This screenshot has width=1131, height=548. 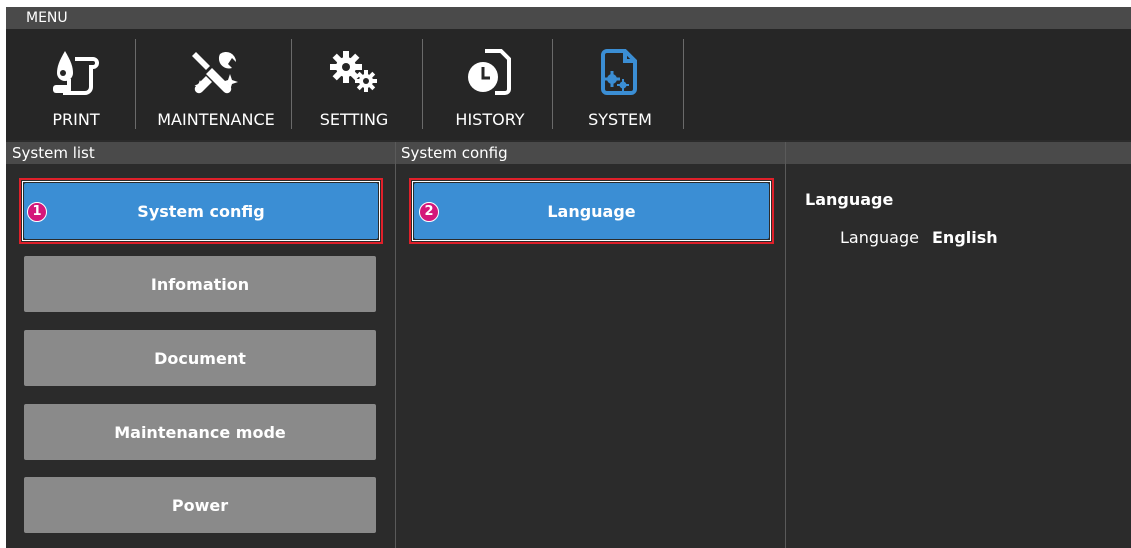 I want to click on step-marker-1: 1, so click(x=37, y=212).